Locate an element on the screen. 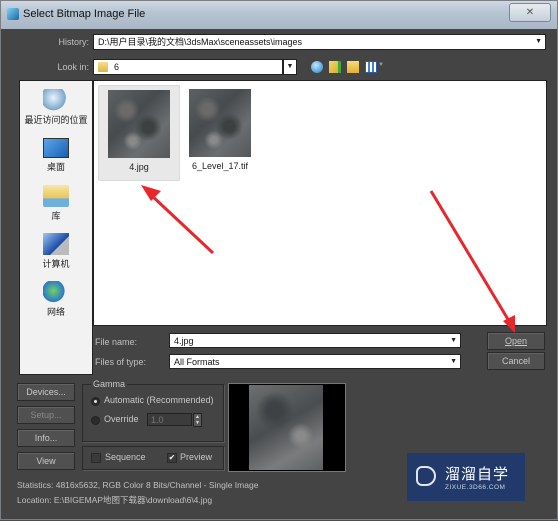 This screenshot has width=558, height=521. file-item: 4.jpg is located at coordinates (139, 133).